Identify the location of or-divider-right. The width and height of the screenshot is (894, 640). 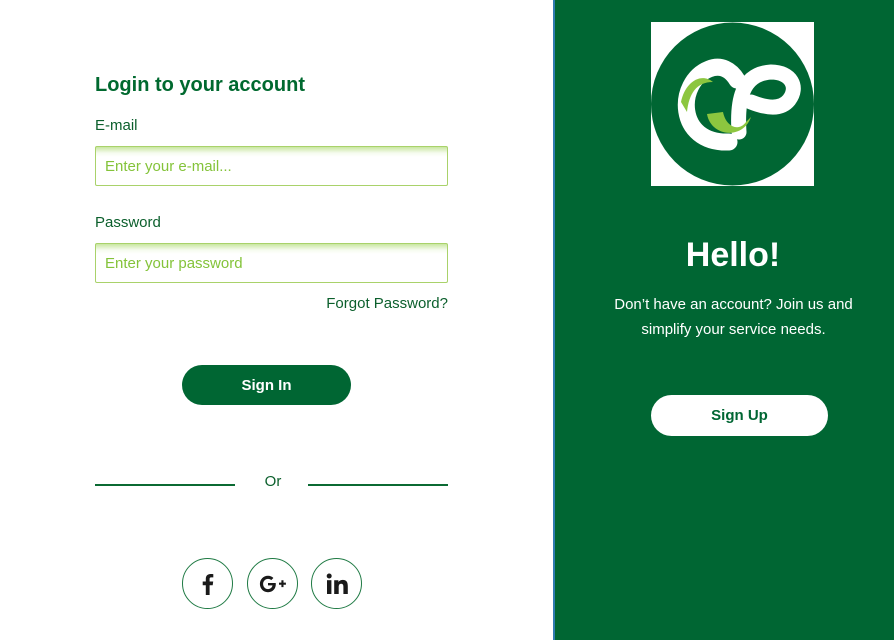
(378, 485).